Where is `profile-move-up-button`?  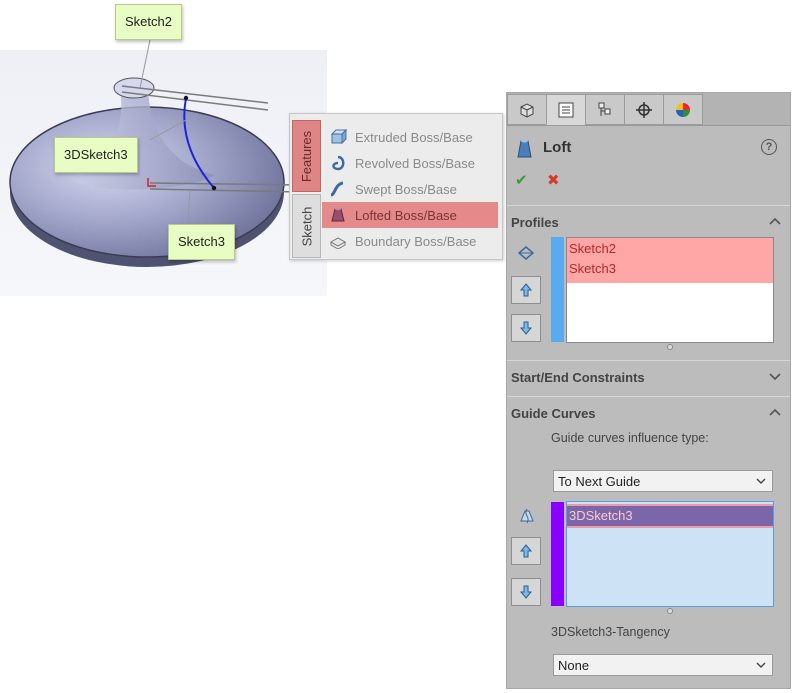
profile-move-up-button is located at coordinates (526, 290).